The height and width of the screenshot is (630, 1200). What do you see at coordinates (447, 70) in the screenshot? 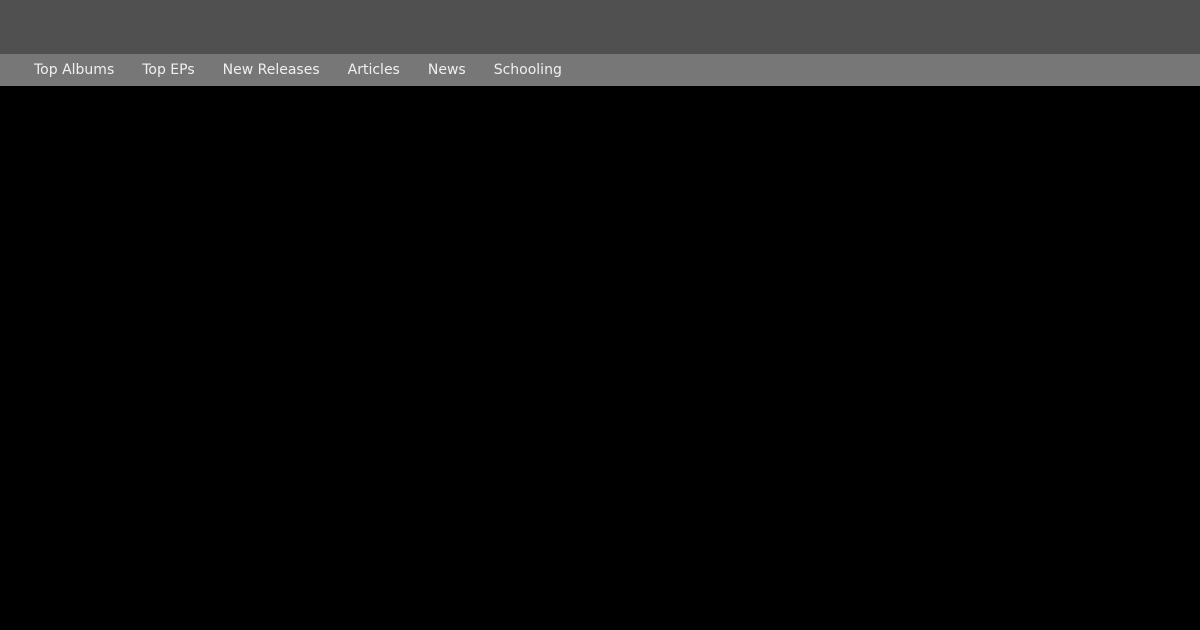
I see `nav-item-news: News` at bounding box center [447, 70].